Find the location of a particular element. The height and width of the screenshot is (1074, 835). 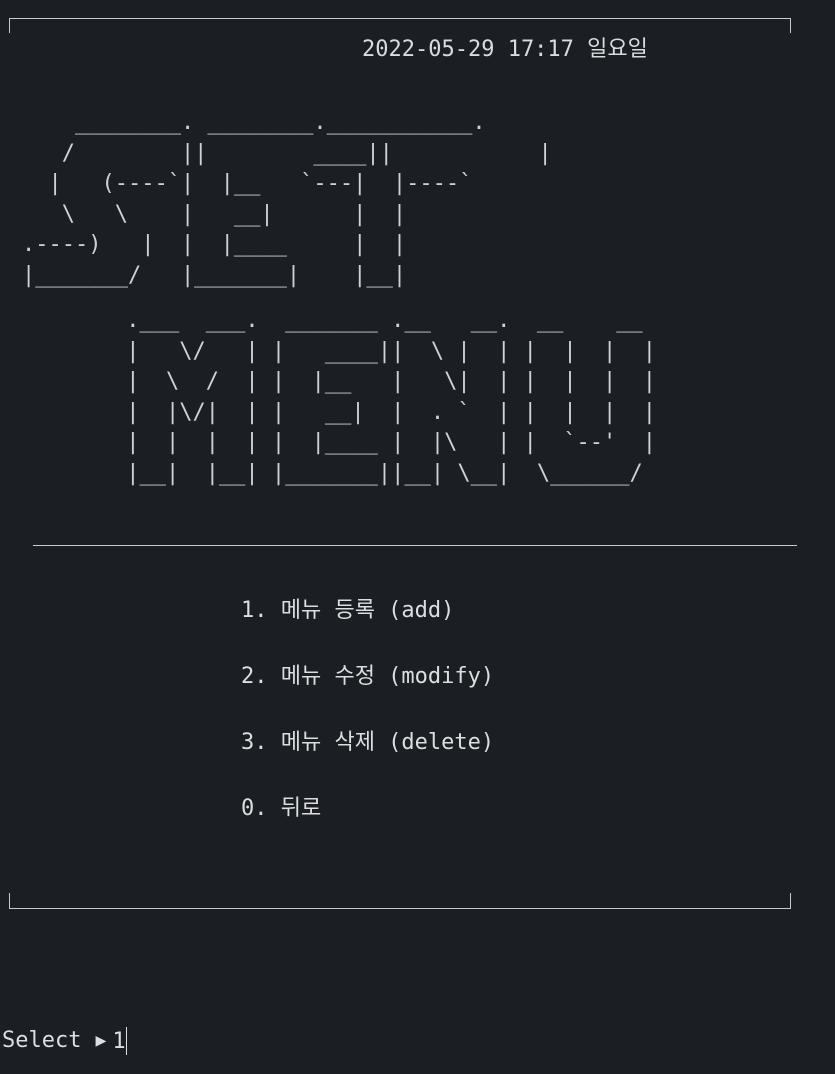

frame-top-right-tick is located at coordinates (790, 25).